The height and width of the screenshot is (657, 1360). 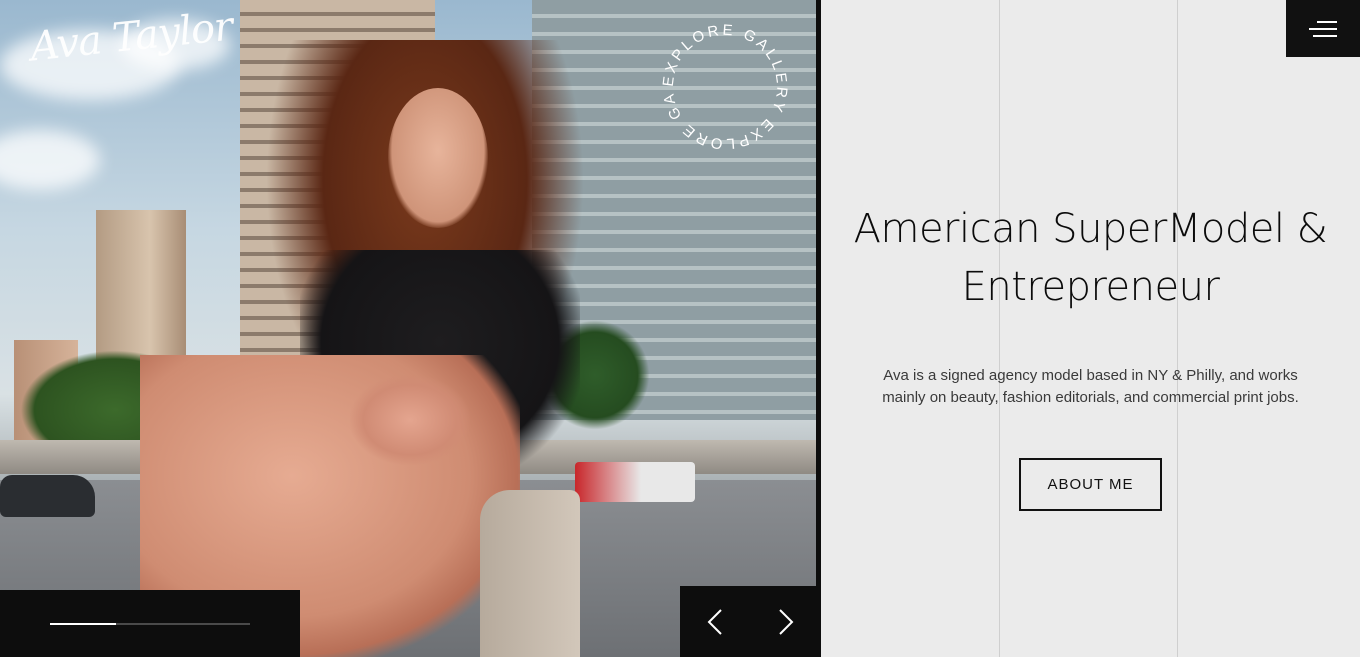 I want to click on model-face, so click(x=438, y=158).